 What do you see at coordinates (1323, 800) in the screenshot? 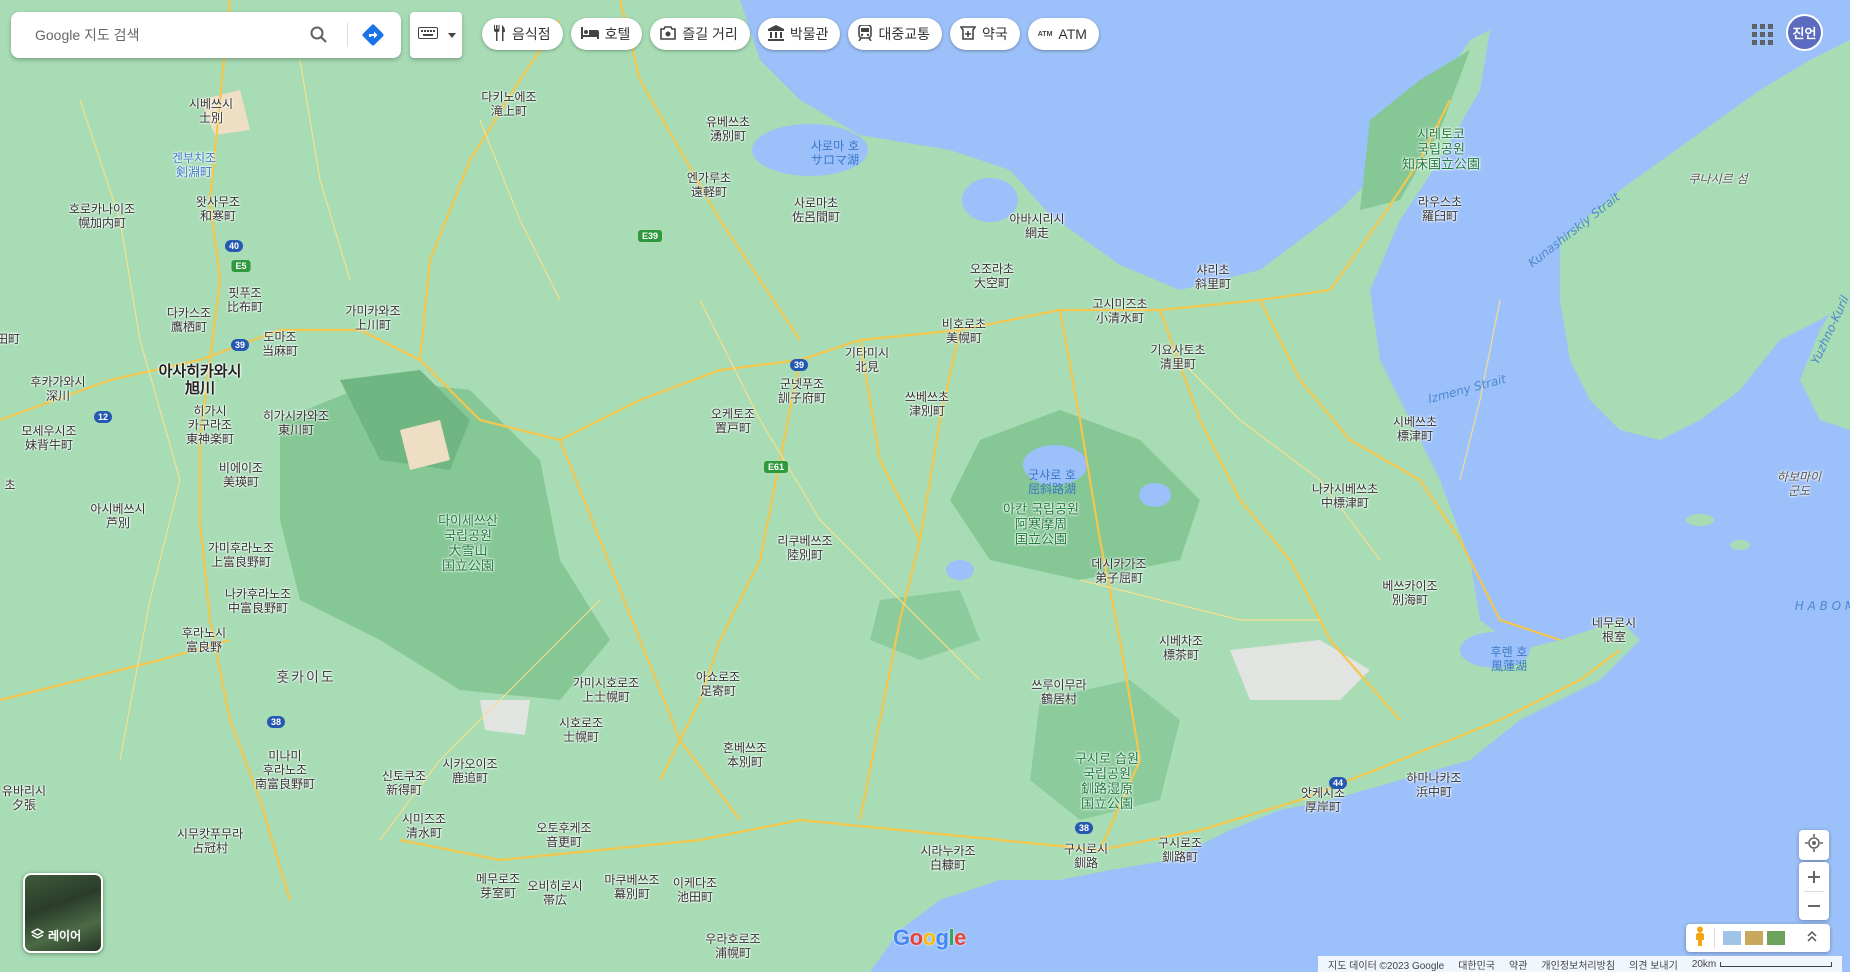
I see `label-akkeshi: 앗케시조 厚岸町` at bounding box center [1323, 800].